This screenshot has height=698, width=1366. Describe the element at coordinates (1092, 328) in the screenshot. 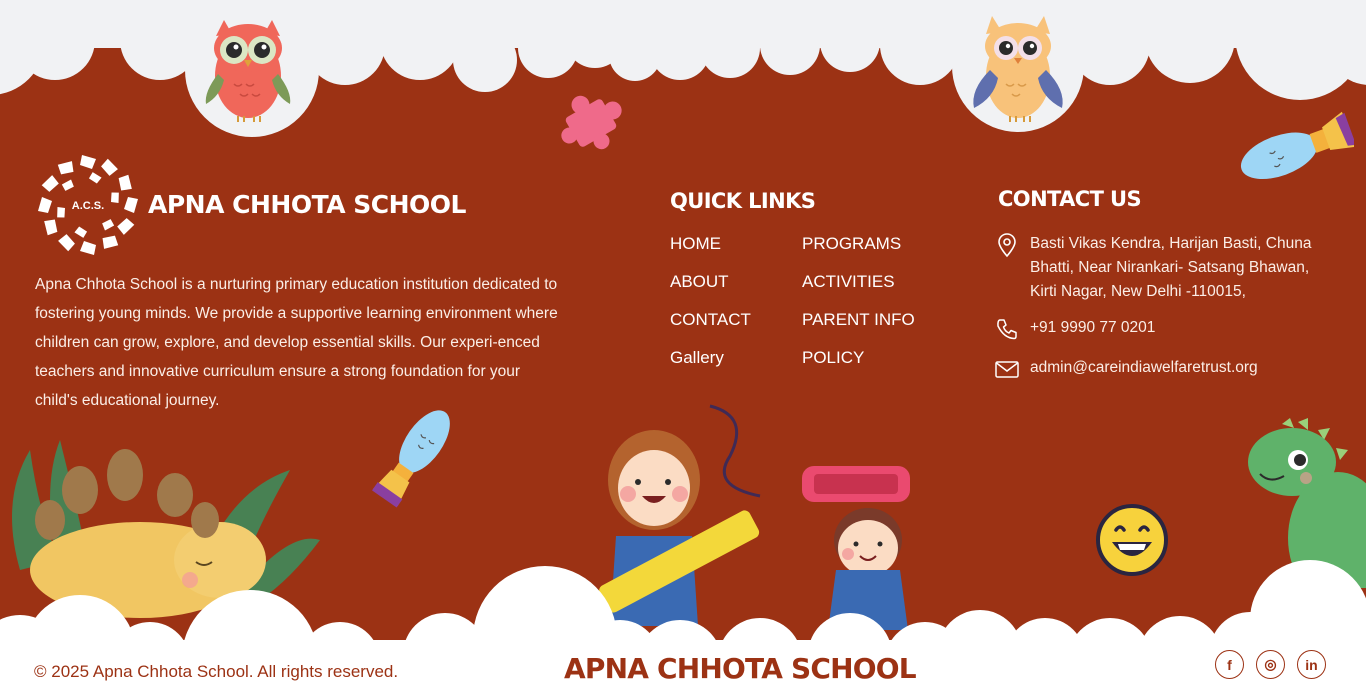

I see `phone-number: +91 9990 77 0201` at that location.